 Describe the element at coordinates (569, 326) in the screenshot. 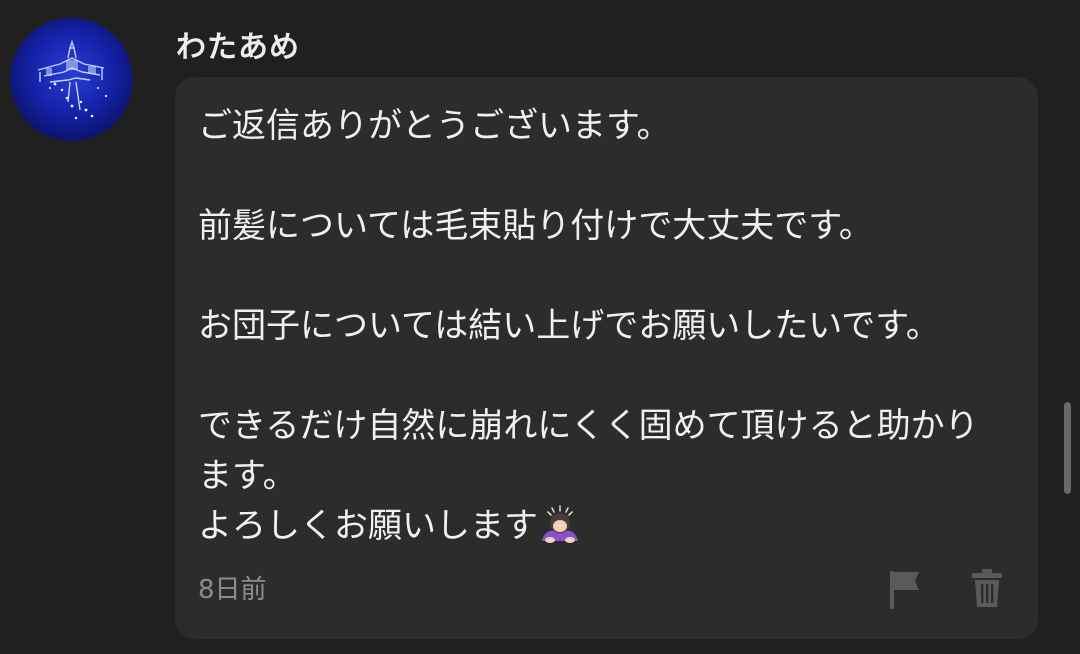

I see `message-line: お団子については結い上げでお願いしたいです。` at that location.